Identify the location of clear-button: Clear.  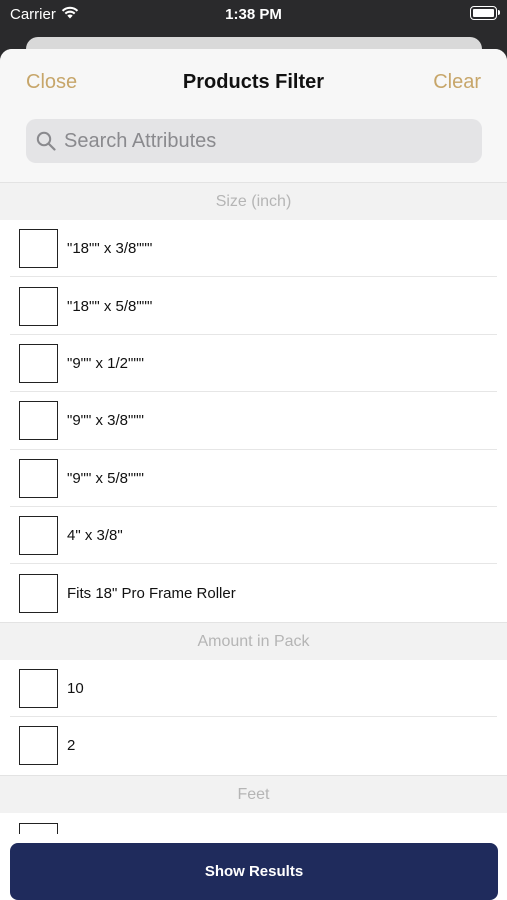
(457, 82).